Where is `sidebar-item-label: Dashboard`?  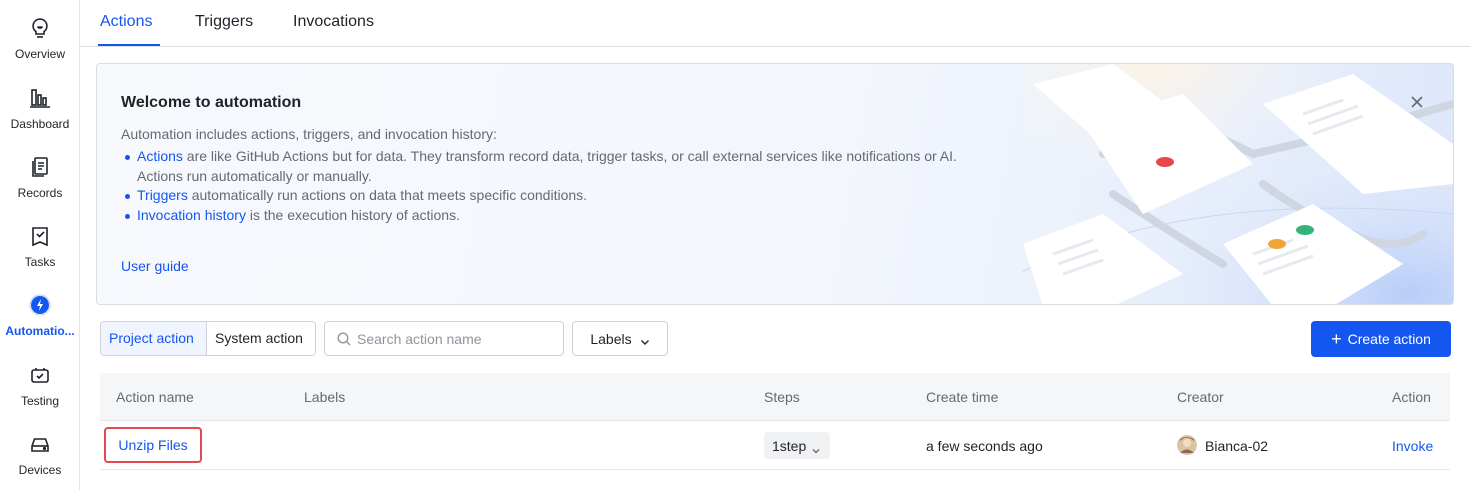 sidebar-item-label: Dashboard is located at coordinates (40, 124).